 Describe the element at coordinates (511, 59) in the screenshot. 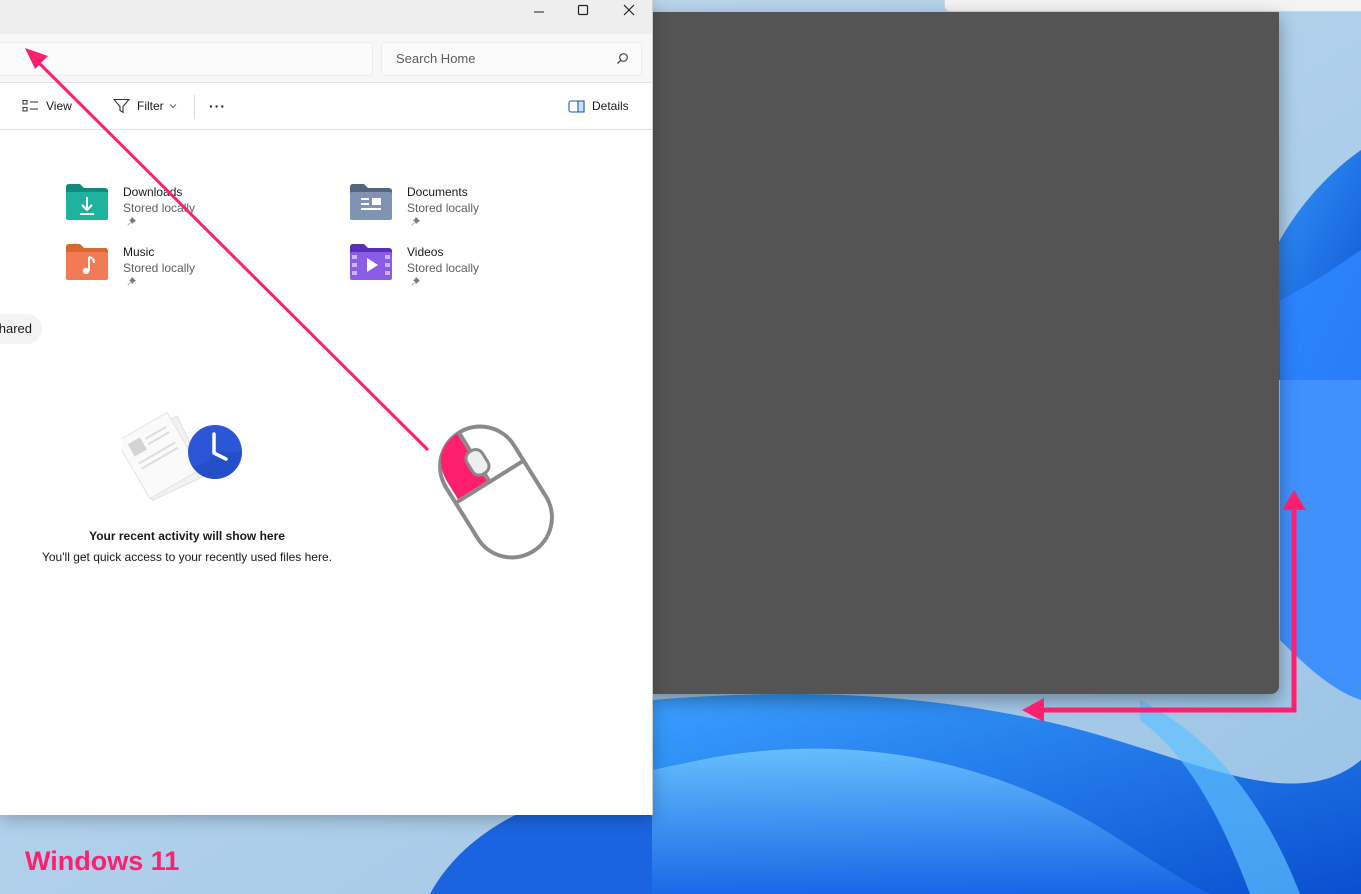

I see `search-box: Search Home` at that location.